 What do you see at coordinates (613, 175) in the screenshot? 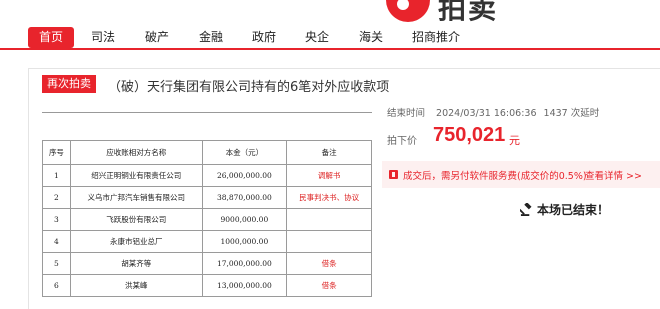
I see `view-details-link: 查看详情 >>` at bounding box center [613, 175].